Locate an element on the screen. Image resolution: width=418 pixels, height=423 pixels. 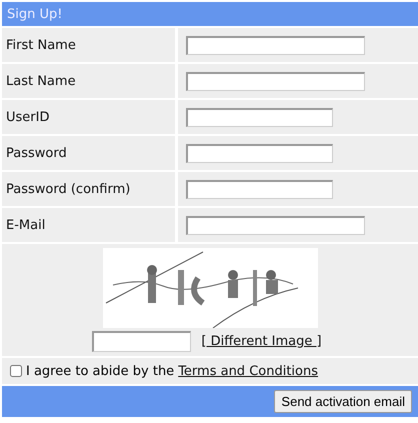
field-label: First Name is located at coordinates (88, 45).